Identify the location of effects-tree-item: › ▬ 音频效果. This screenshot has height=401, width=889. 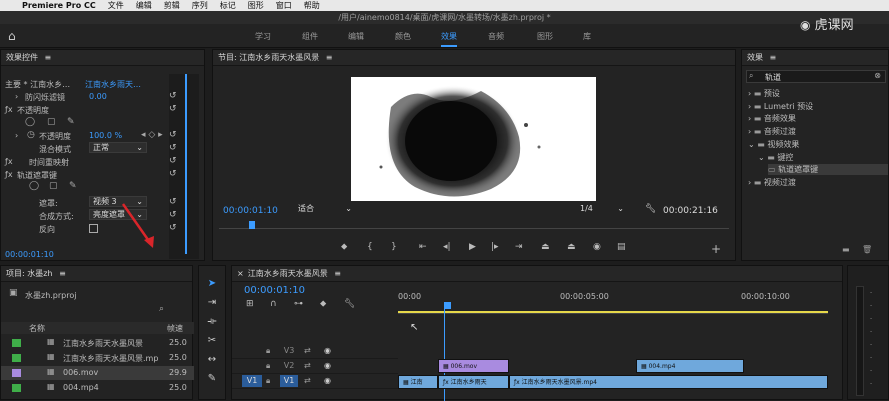
(772, 118).